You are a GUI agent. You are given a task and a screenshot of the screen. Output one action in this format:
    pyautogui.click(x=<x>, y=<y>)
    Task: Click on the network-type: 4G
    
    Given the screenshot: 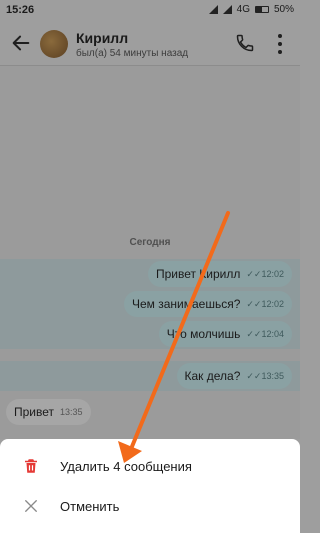 What is the action you would take?
    pyautogui.click(x=243, y=9)
    